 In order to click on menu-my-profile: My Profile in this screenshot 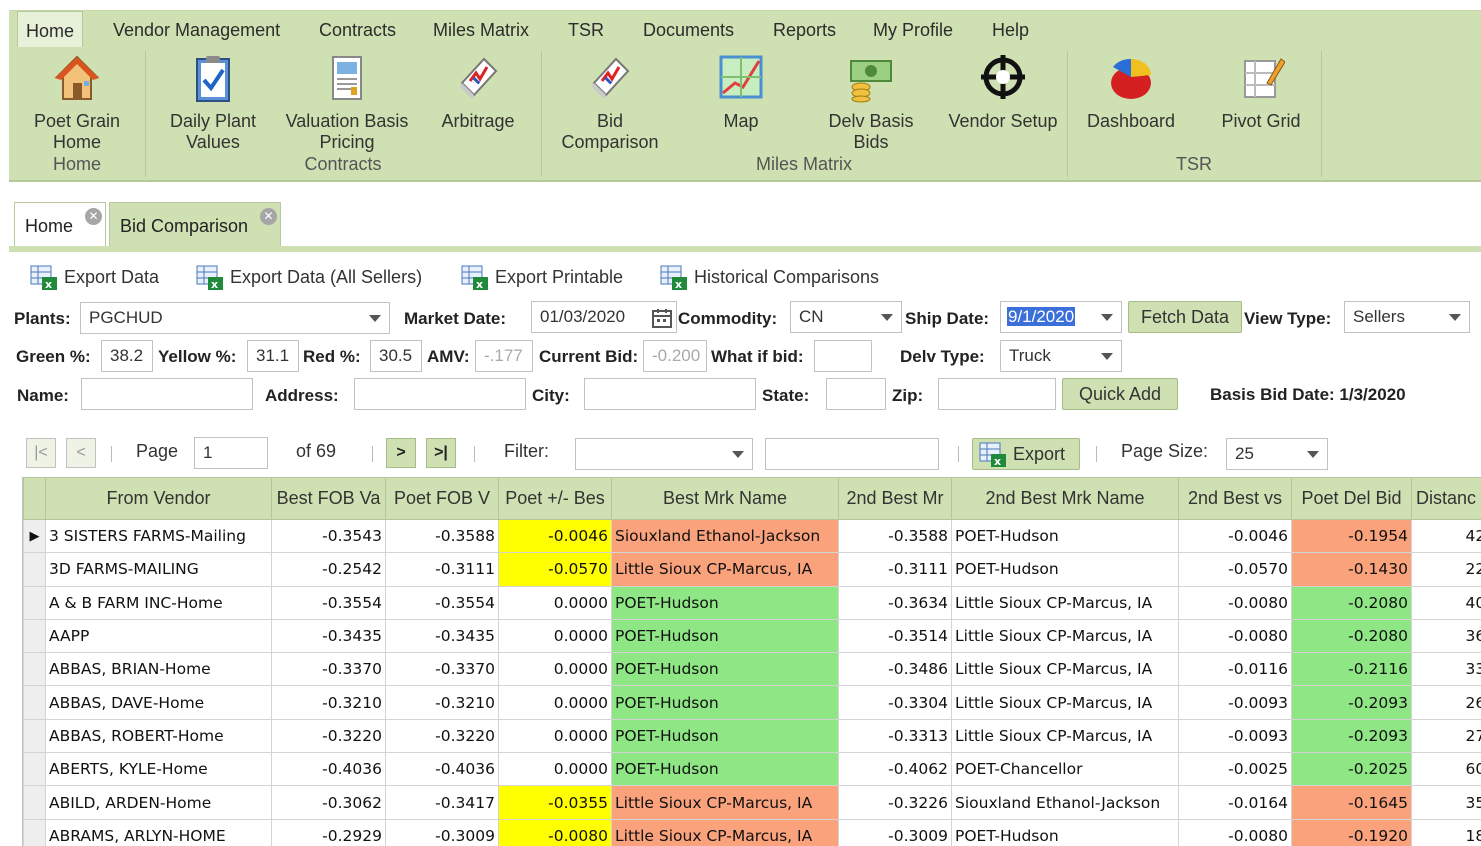, I will do `click(913, 30)`.